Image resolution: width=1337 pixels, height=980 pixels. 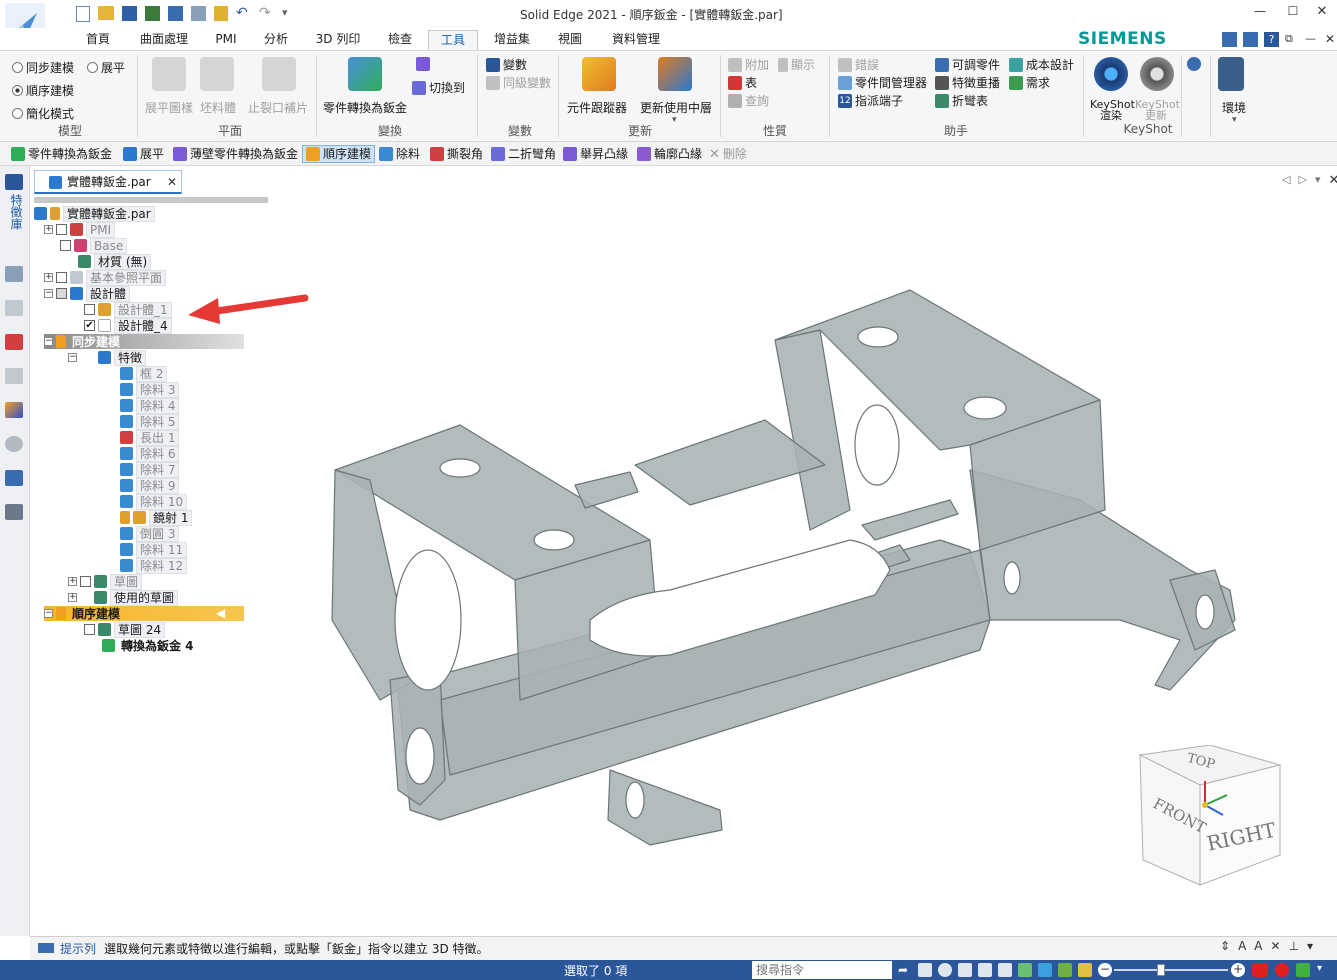 What do you see at coordinates (1294, 946) in the screenshot?
I see `pin-icon: ⊥` at bounding box center [1294, 946].